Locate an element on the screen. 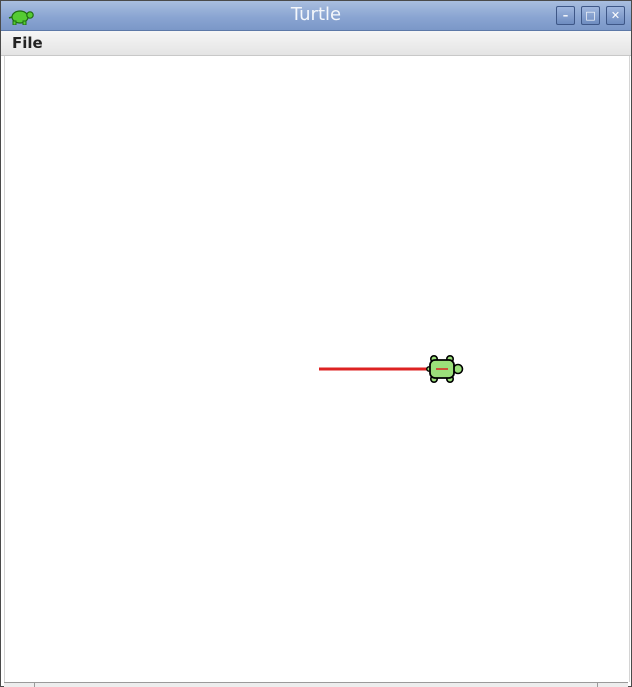 This screenshot has width=632, height=687. menu-bar: File is located at coordinates (316, 43).